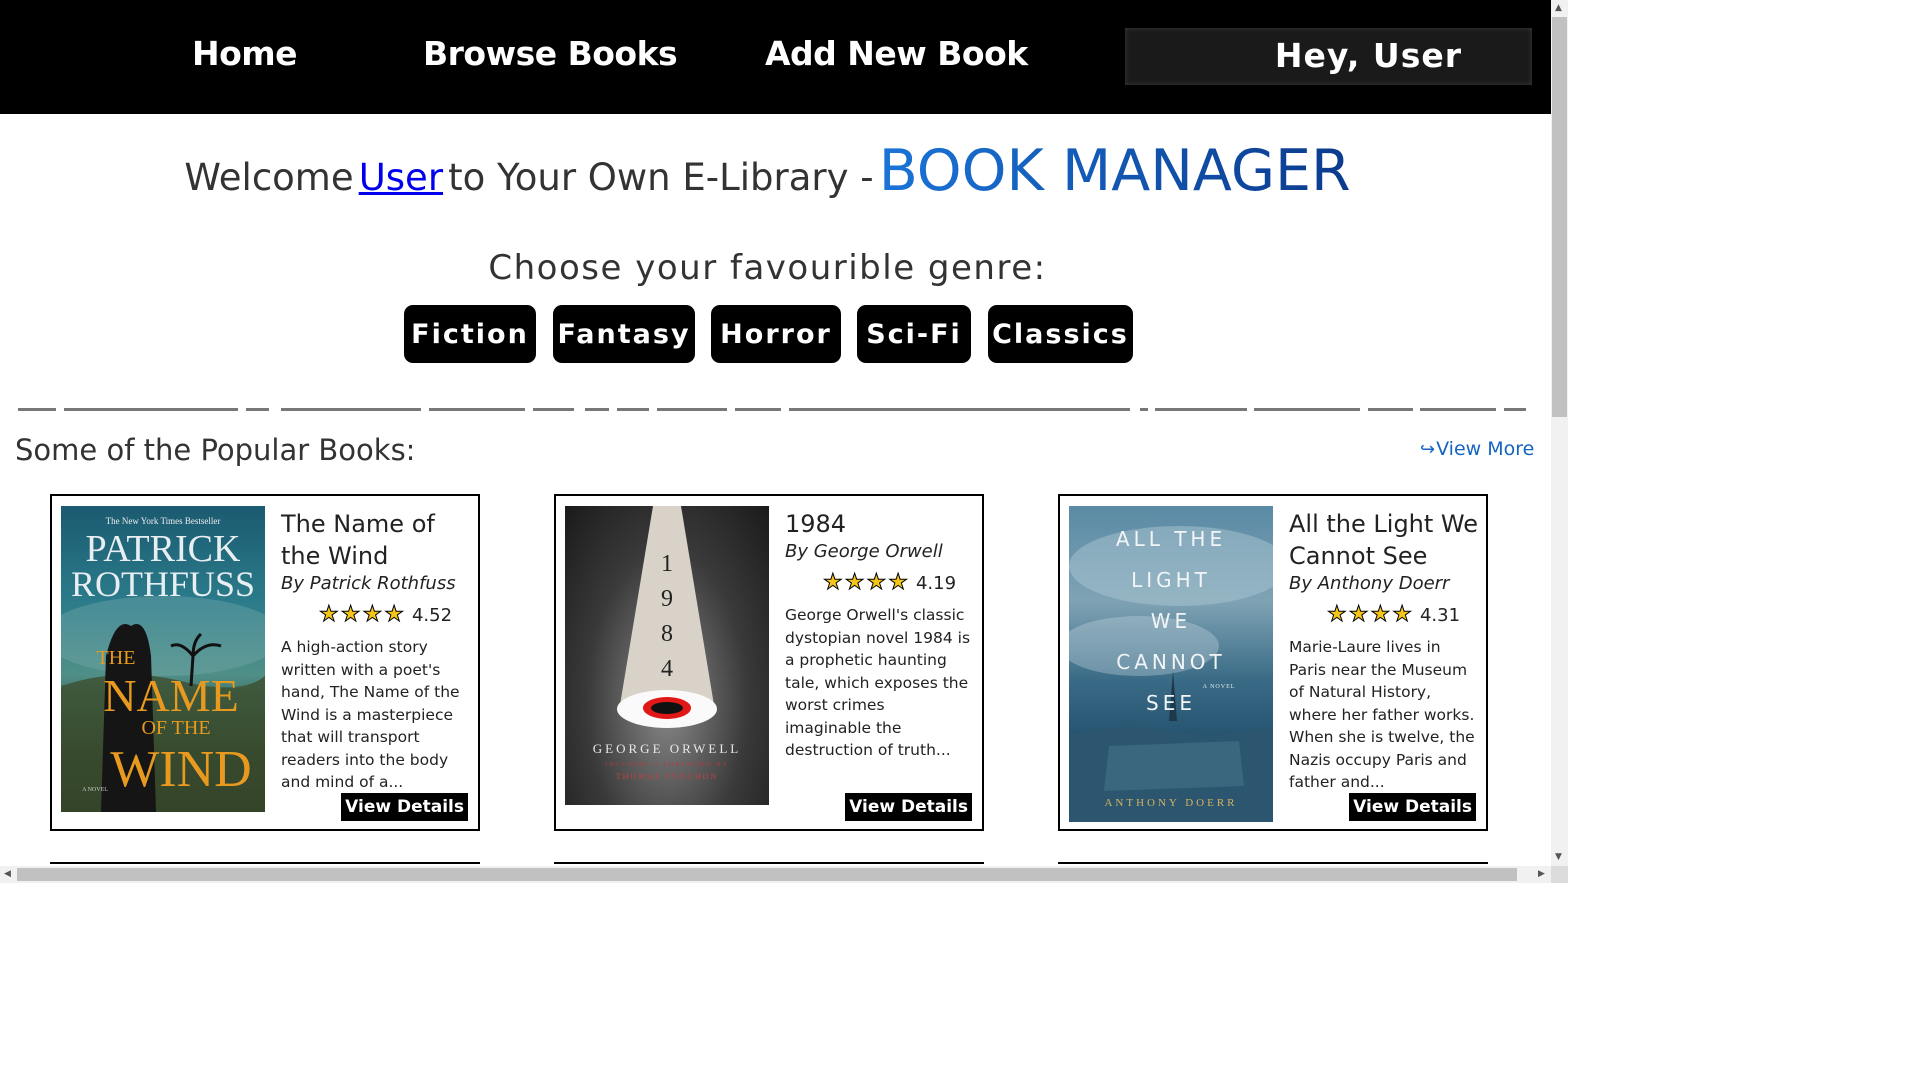 The width and height of the screenshot is (1920, 1080). What do you see at coordinates (1559, 217) in the screenshot?
I see `vertical-scroll-thumb` at bounding box center [1559, 217].